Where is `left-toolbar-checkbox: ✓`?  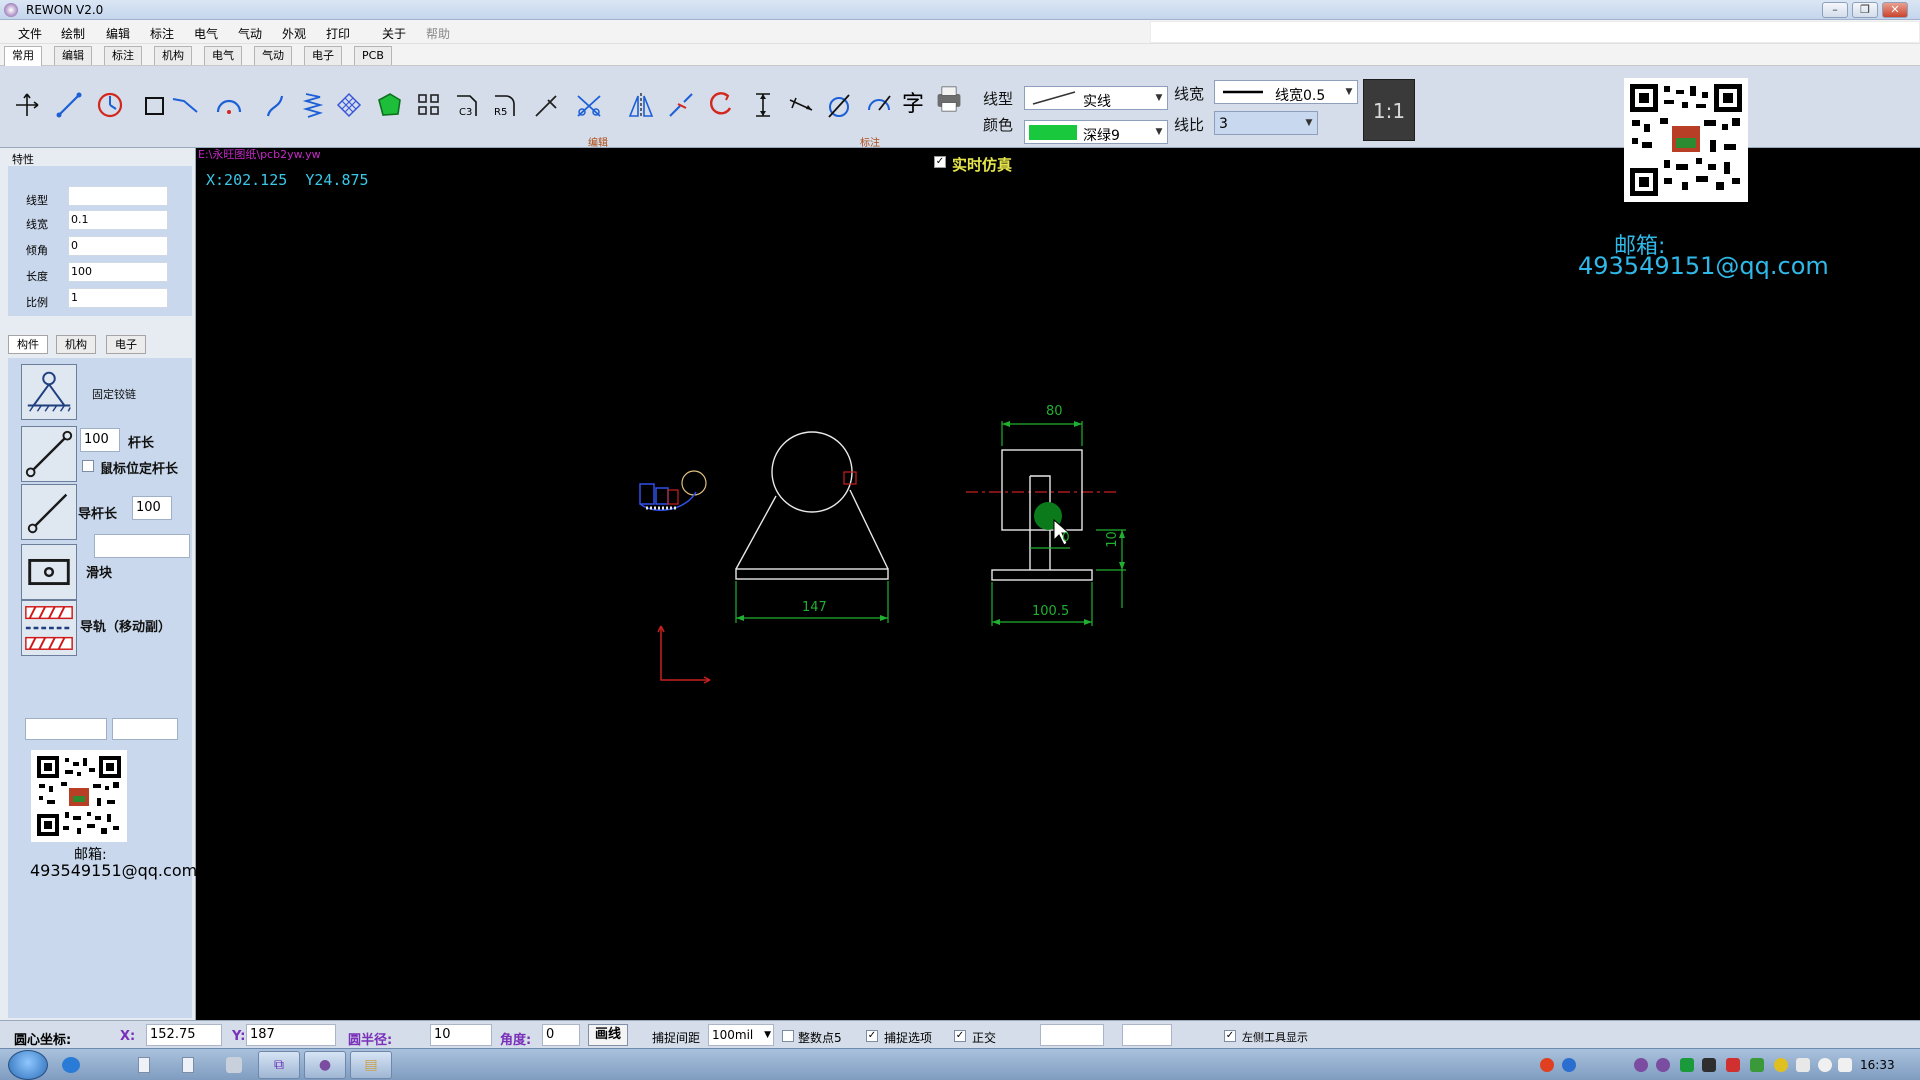 left-toolbar-checkbox: ✓ is located at coordinates (1230, 1036).